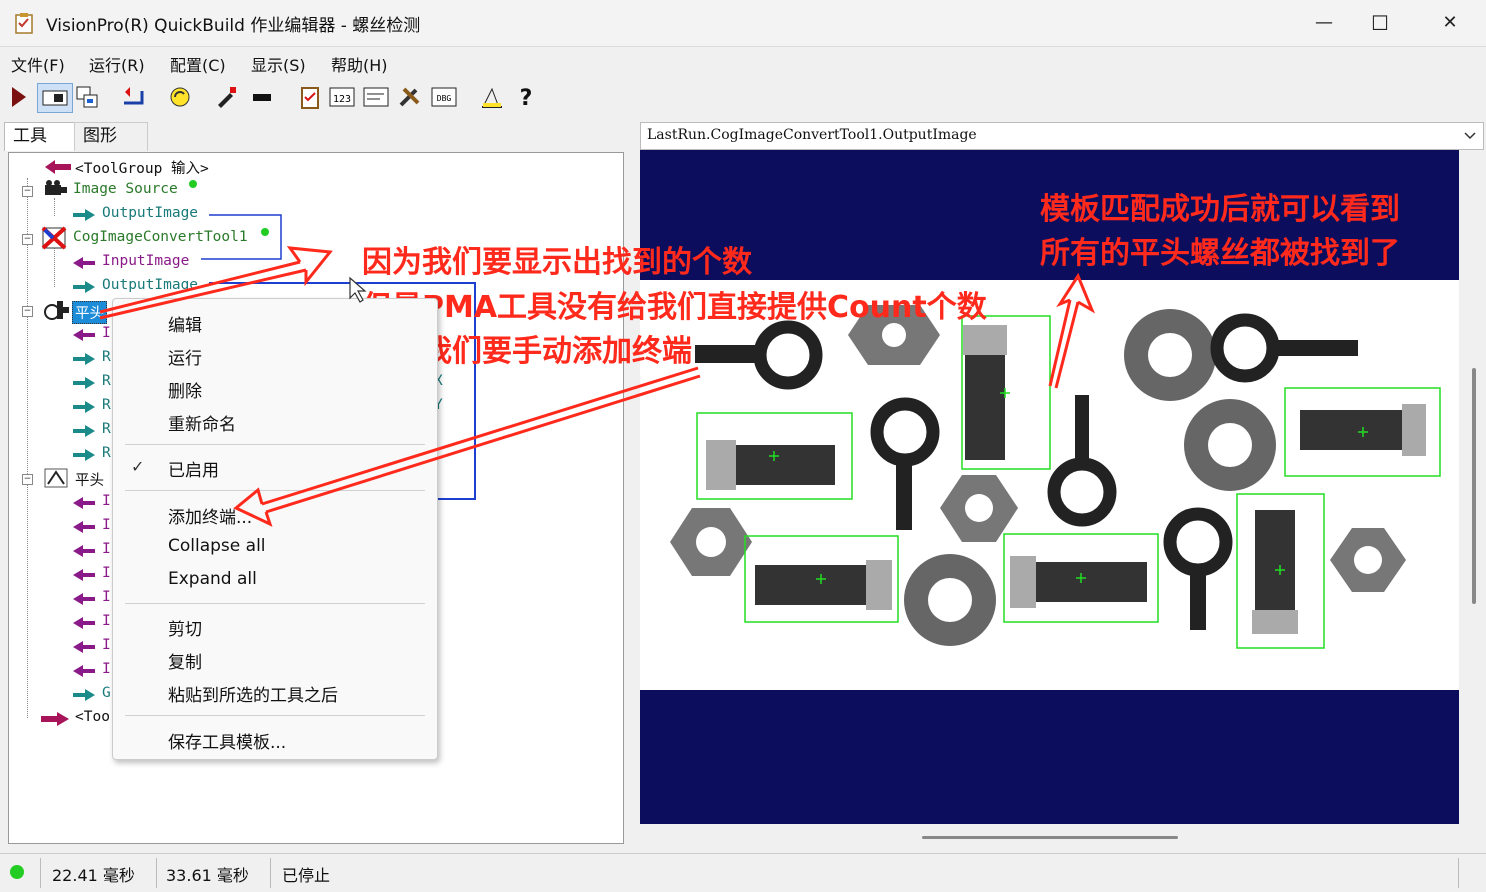 This screenshot has width=1486, height=892. I want to click on chevron-down-icon, so click(1470, 136).